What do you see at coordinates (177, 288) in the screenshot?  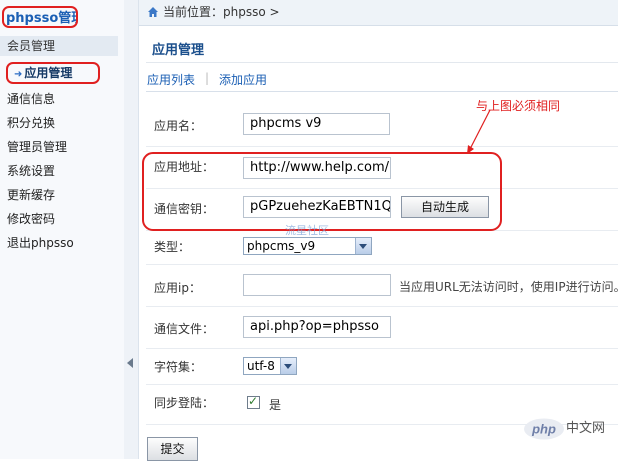 I see `app-ip-label: 应用ip：` at bounding box center [177, 288].